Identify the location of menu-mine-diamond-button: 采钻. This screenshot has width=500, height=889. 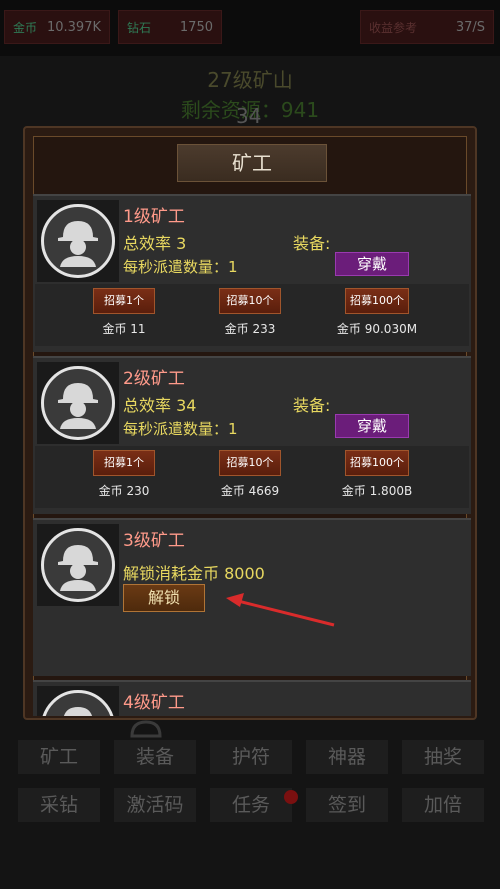
(59, 805).